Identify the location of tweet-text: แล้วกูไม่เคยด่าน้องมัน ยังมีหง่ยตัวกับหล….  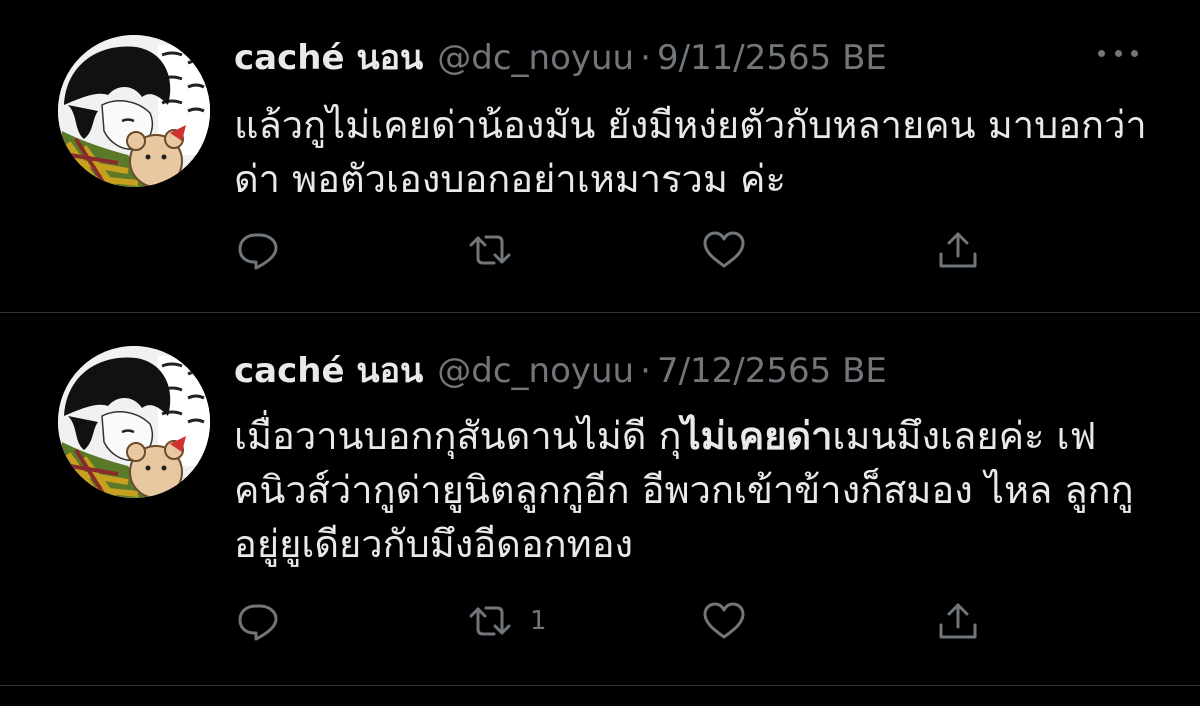
(699, 152).